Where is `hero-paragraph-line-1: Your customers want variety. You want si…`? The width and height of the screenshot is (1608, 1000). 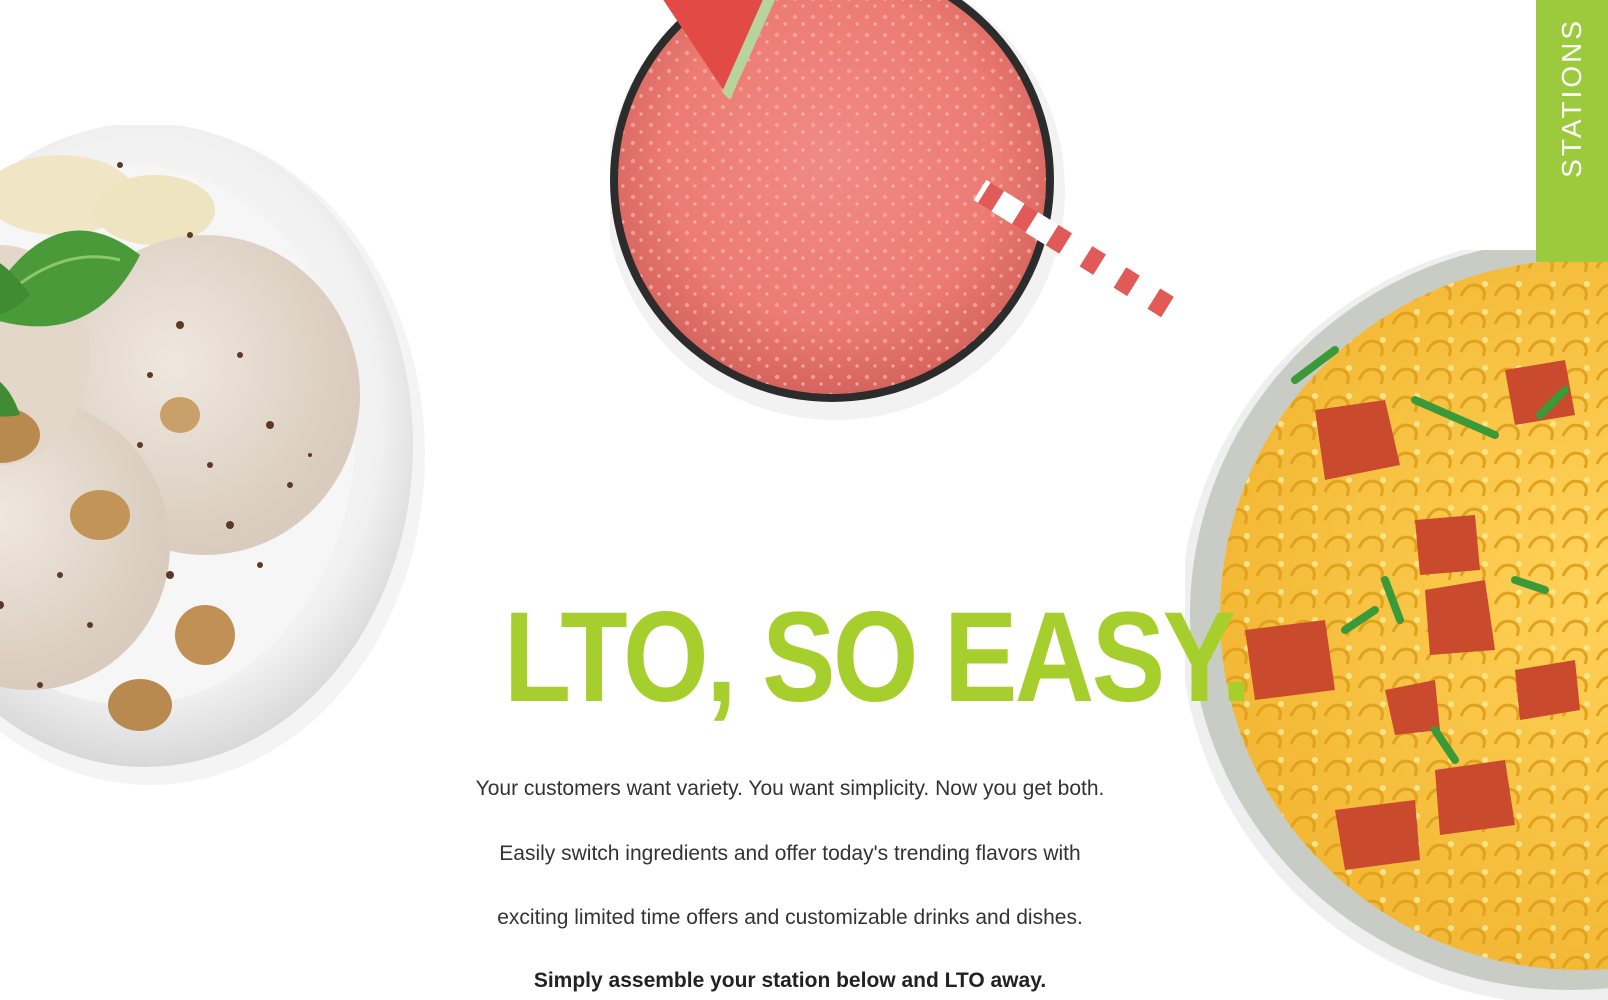
hero-paragraph-line-1: Your customers want variety. You want si… is located at coordinates (790, 788).